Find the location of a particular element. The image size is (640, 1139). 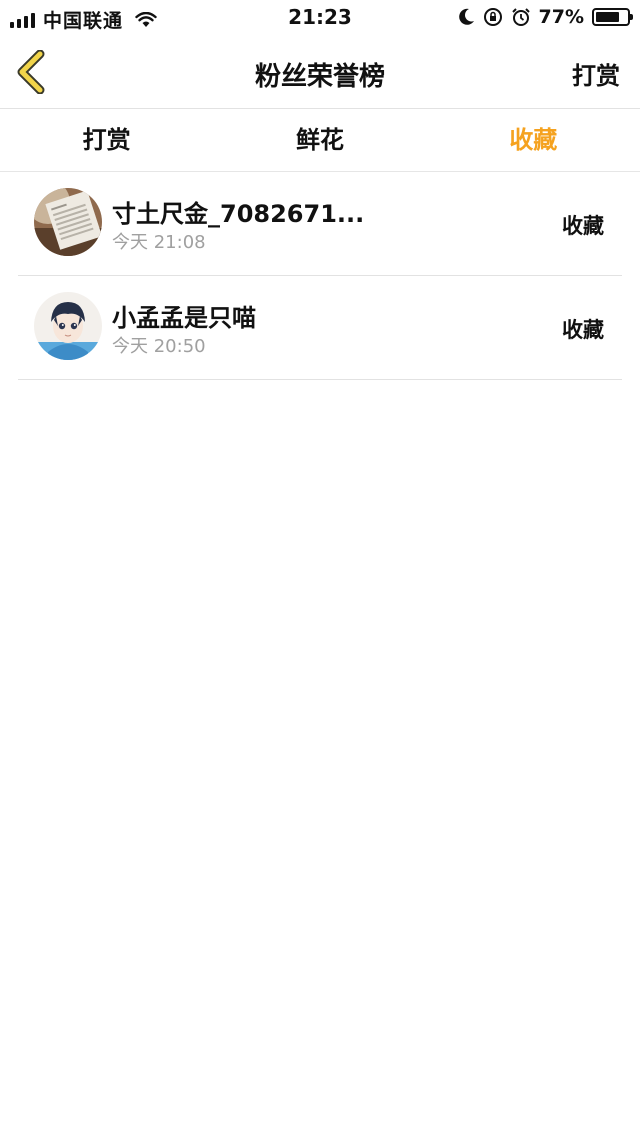

alarm-icon is located at coordinates (520, 17).